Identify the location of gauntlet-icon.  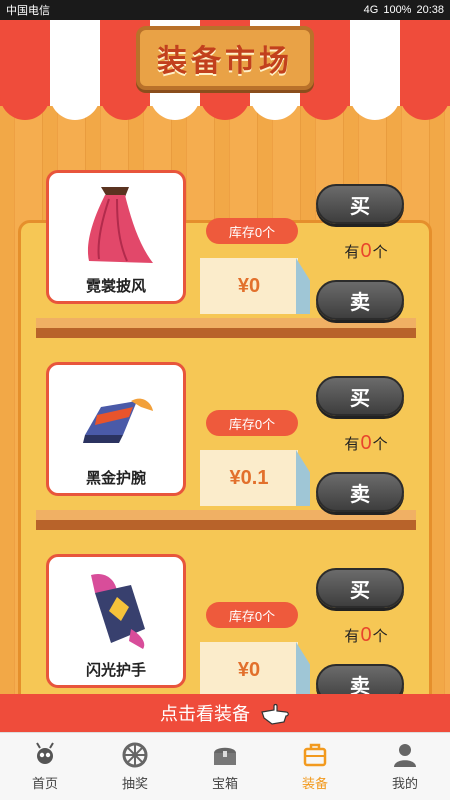
(118, 611).